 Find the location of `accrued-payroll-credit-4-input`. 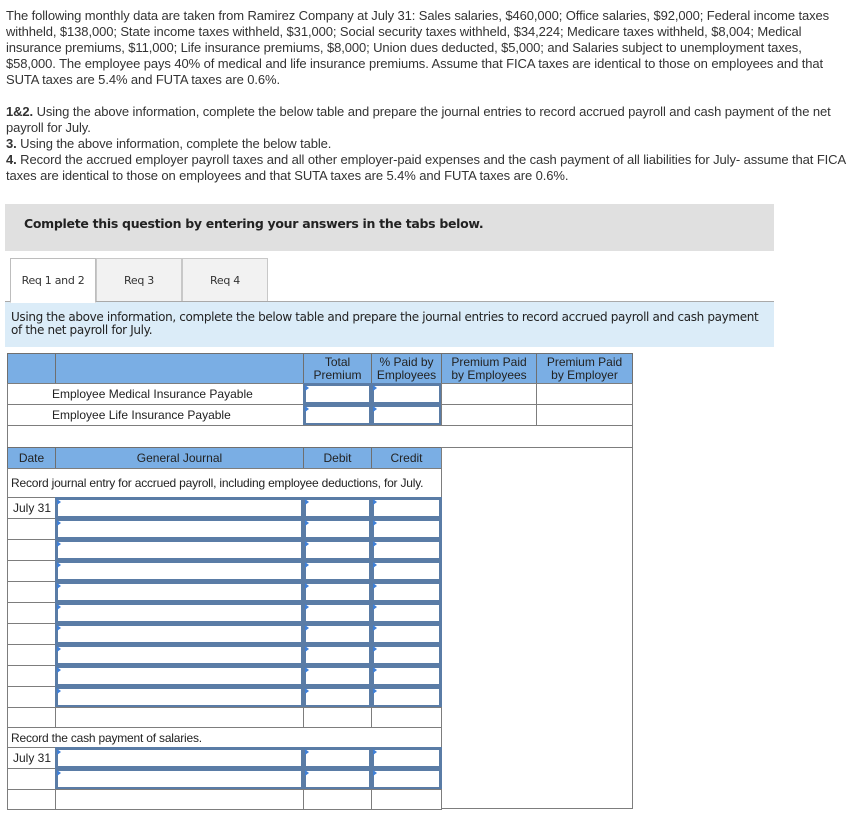

accrued-payroll-credit-4-input is located at coordinates (406, 572).